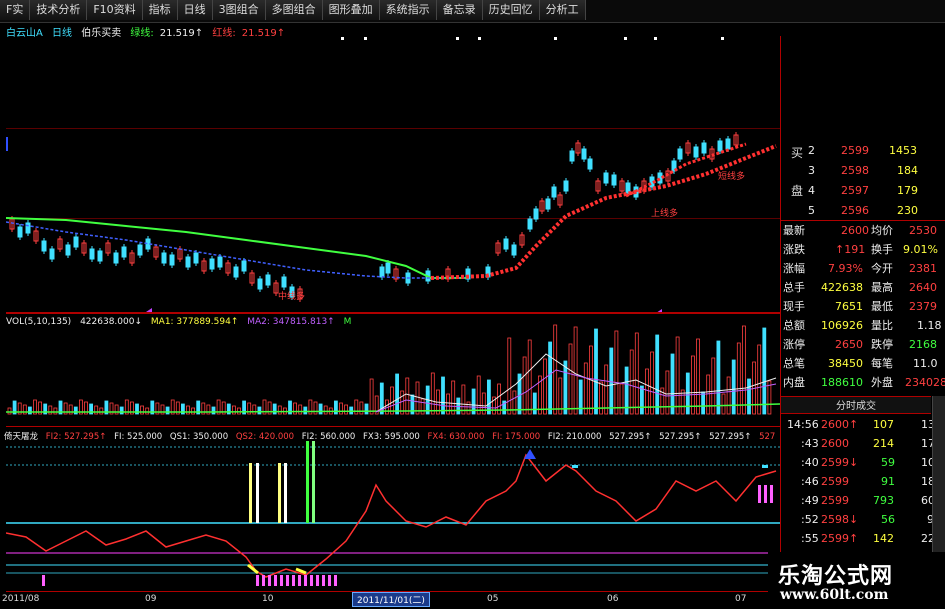  What do you see at coordinates (863, 481) in the screenshot?
I see `tick-row: :46 2599 91 18` at bounding box center [863, 481].